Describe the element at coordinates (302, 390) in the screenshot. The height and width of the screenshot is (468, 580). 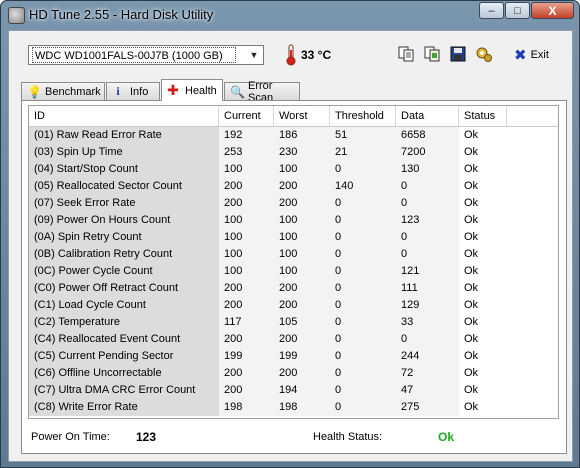
I see `cell-worst: 194` at that location.